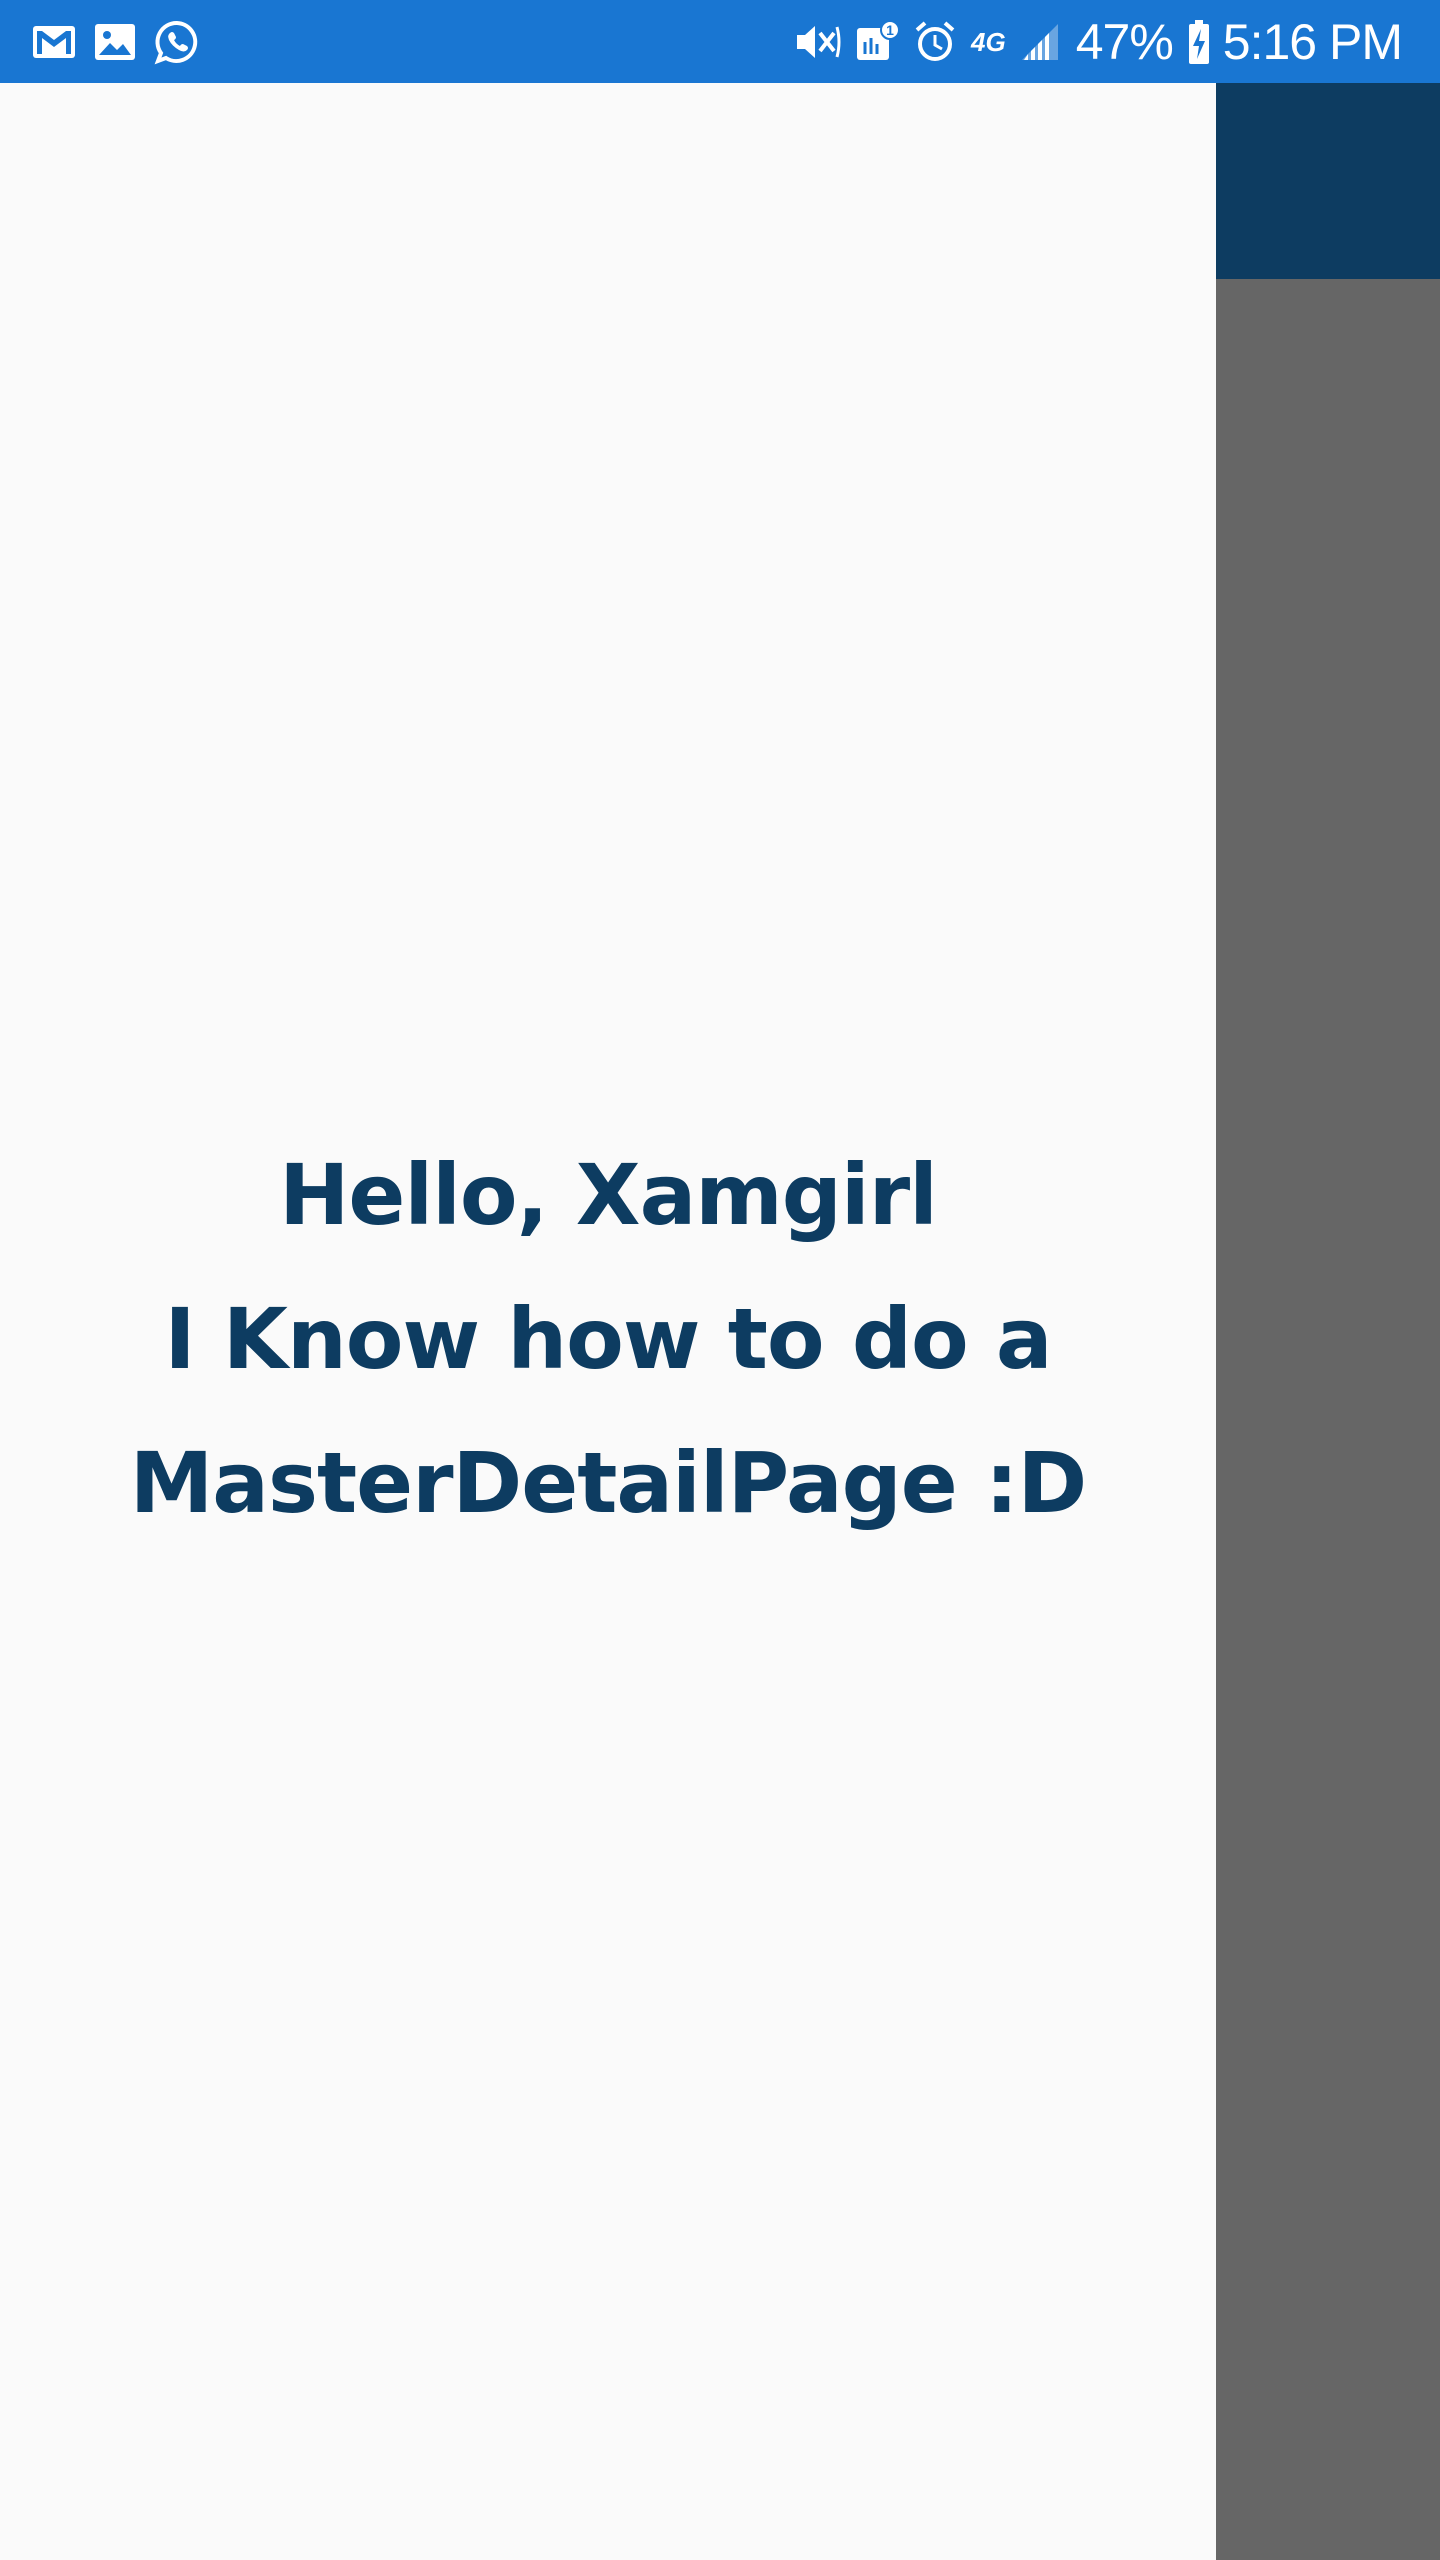 This screenshot has height=2560, width=1440. Describe the element at coordinates (608, 1483) in the screenshot. I see `message-line: MasterDetailPage :D` at that location.